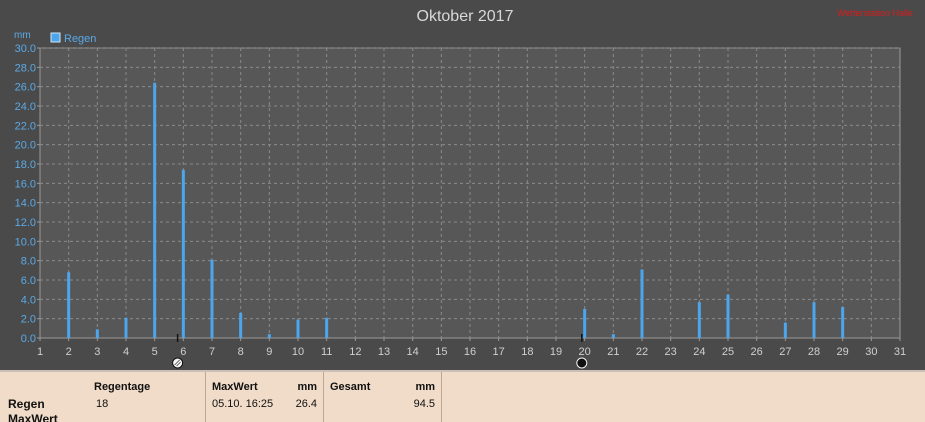 This screenshot has width=925, height=422. Describe the element at coordinates (55, 37) in the screenshot. I see `legend-swatch` at that location.